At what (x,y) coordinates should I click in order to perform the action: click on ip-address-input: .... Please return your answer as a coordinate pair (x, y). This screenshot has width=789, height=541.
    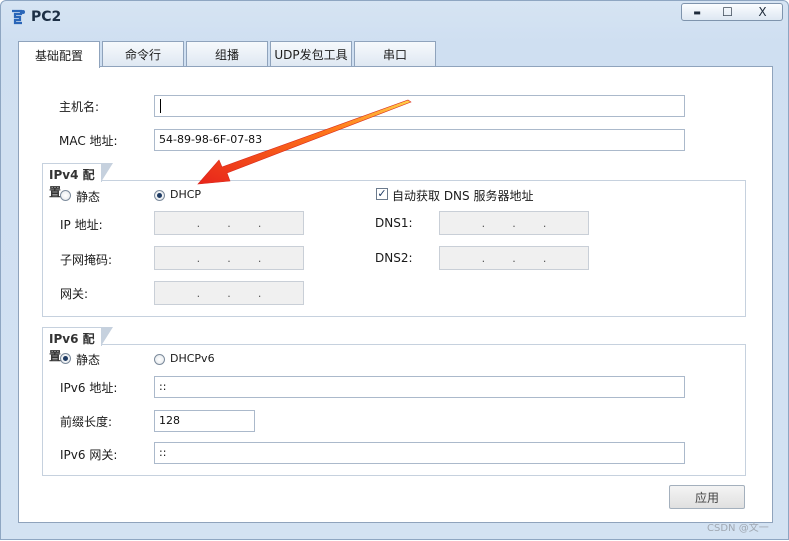
    Looking at the image, I should click on (229, 223).